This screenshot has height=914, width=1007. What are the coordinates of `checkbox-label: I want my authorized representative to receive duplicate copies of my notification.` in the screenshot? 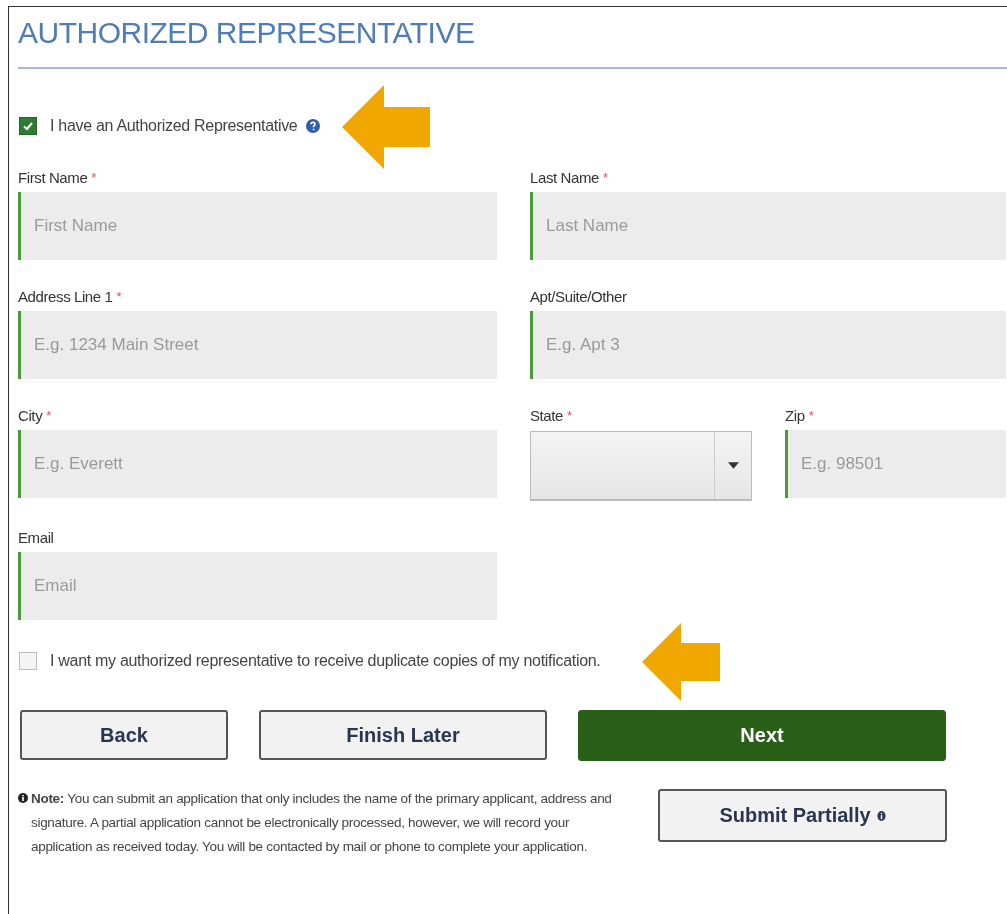 It's located at (325, 661).